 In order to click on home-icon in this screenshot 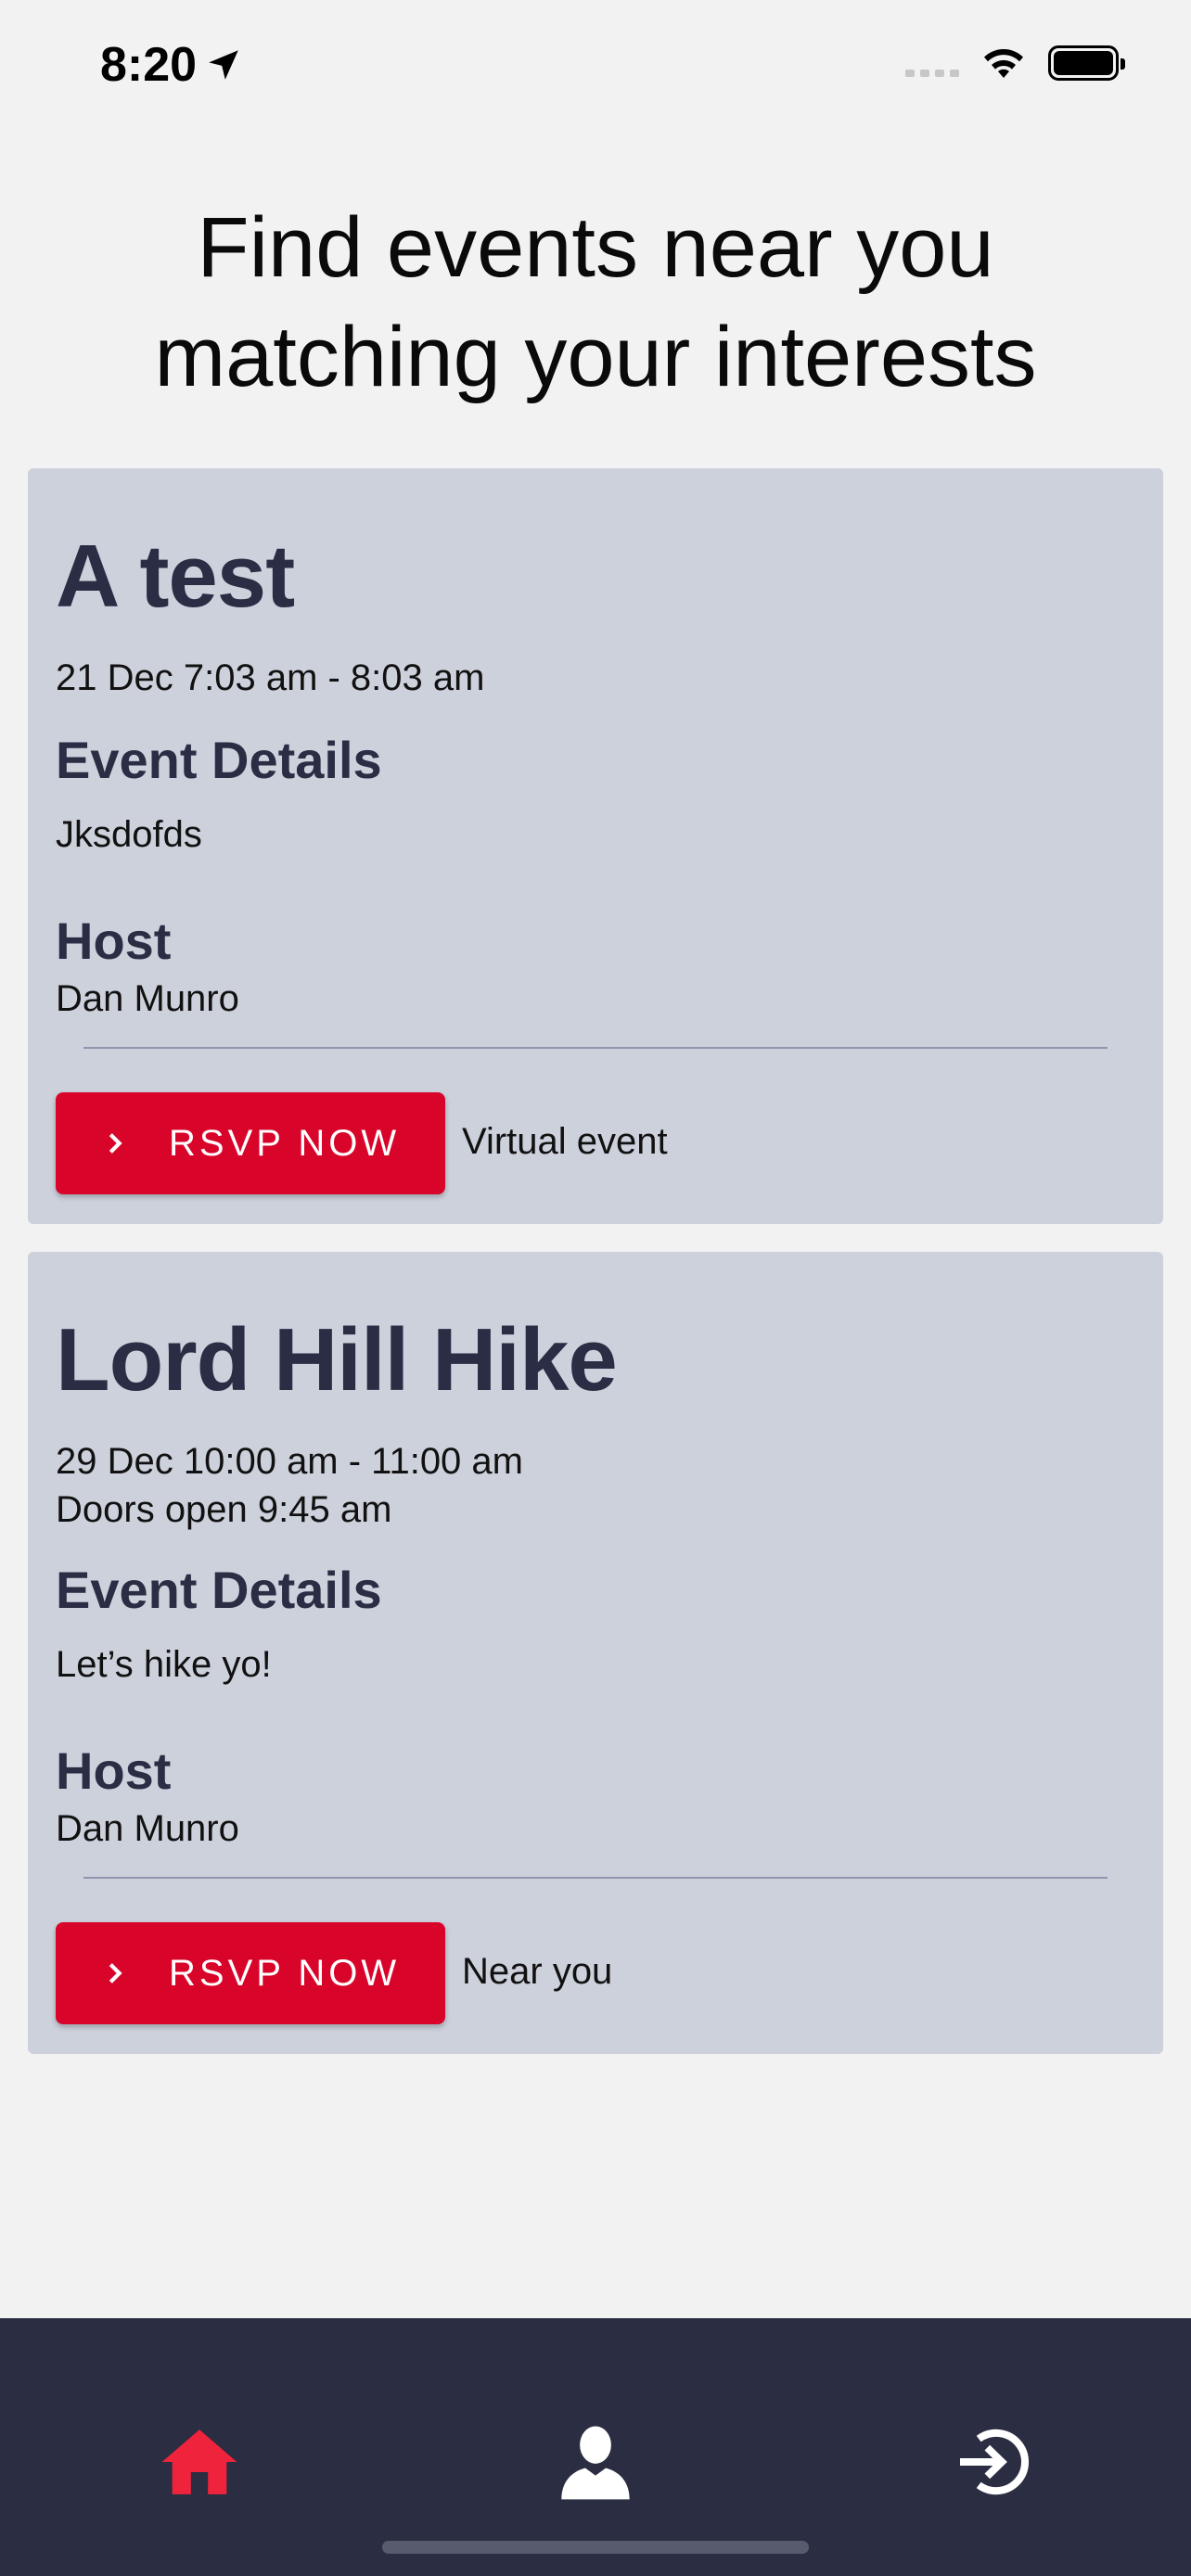, I will do `click(199, 2461)`.